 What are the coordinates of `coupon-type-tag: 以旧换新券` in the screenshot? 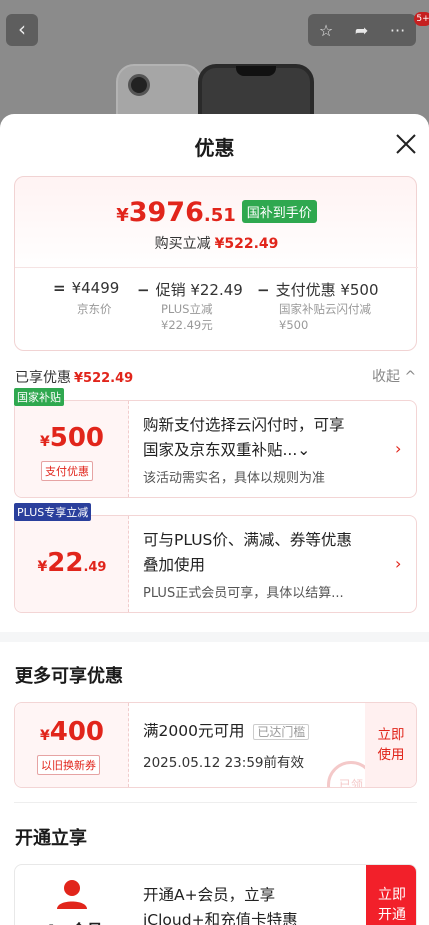 It's located at (68, 765).